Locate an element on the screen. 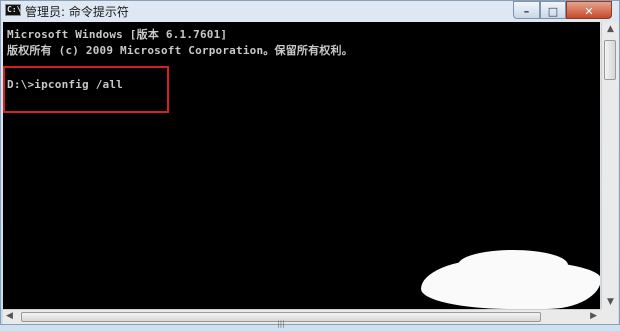 This screenshot has height=331, width=620. maximize-button: □ is located at coordinates (553, 10).